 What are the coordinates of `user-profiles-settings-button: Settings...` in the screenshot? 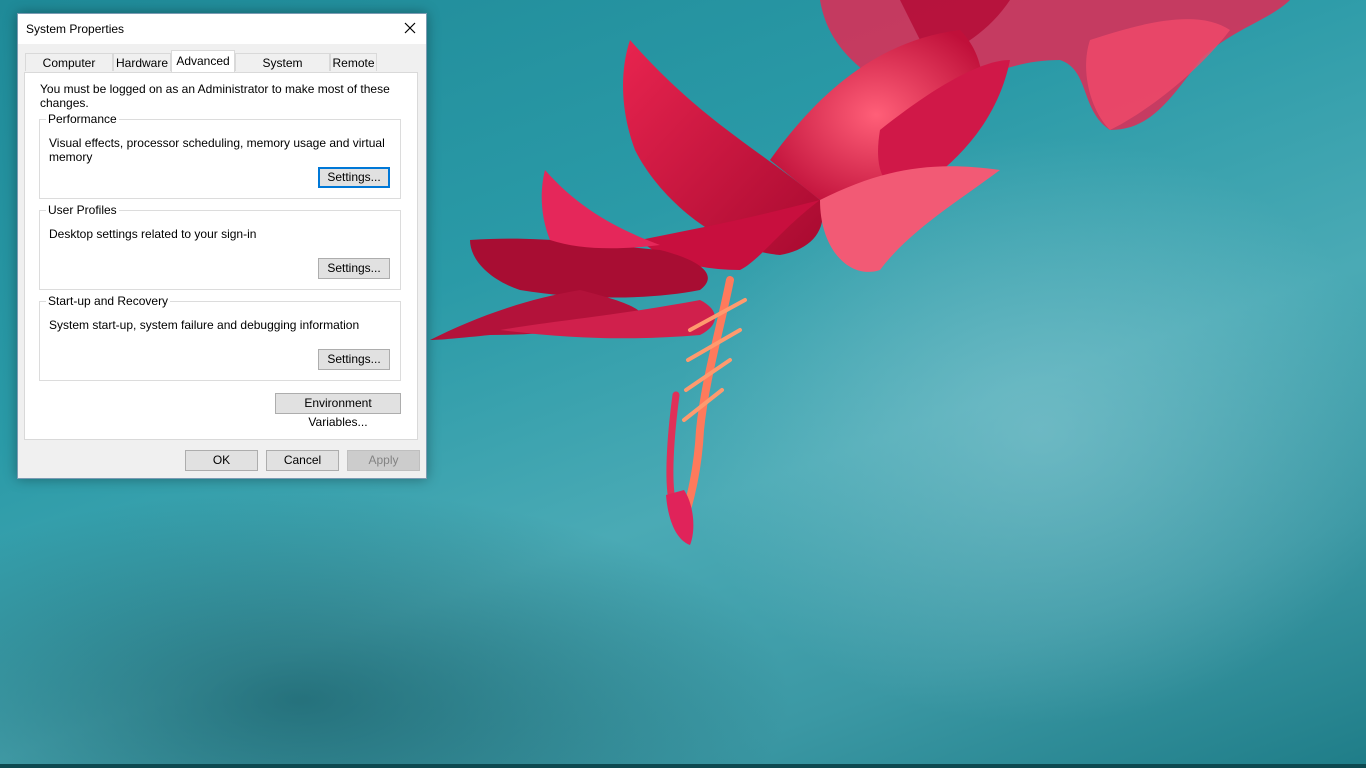 It's located at (354, 268).